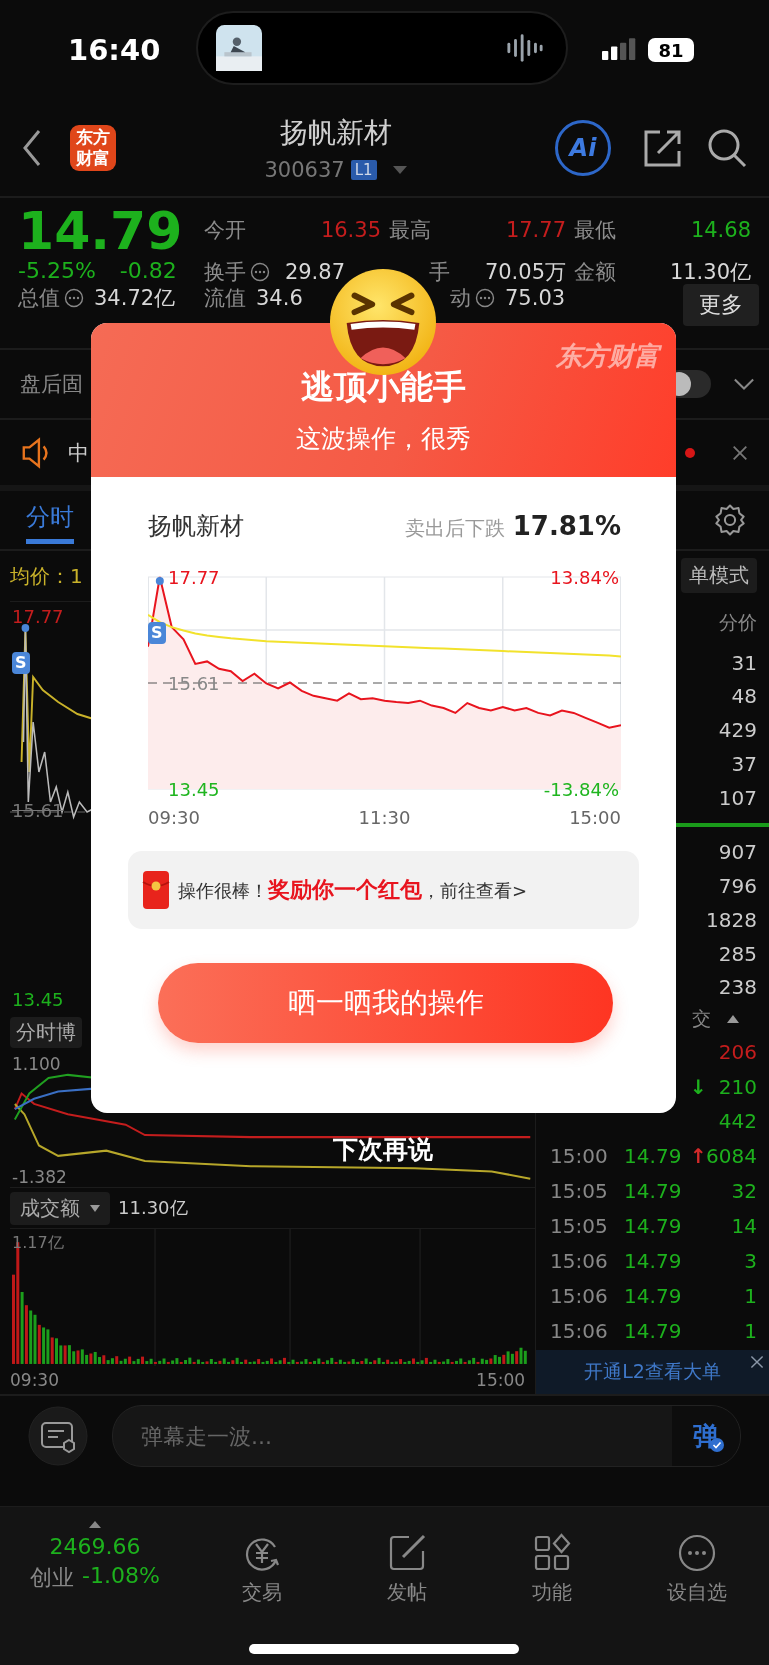  What do you see at coordinates (439, 272) in the screenshot?
I see `stat-label: 手` at bounding box center [439, 272].